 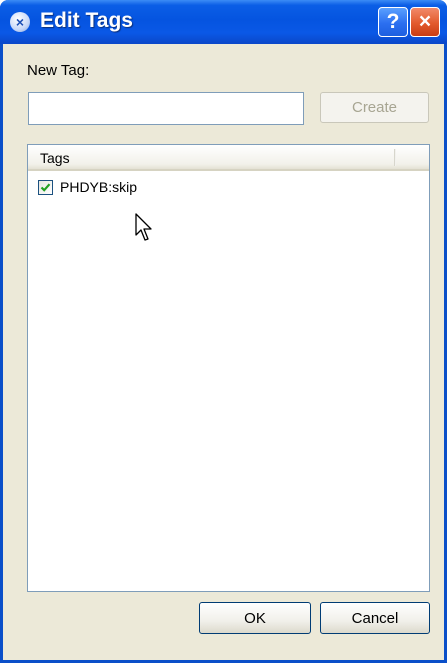 I want to click on ok-button: OK, so click(x=255, y=618).